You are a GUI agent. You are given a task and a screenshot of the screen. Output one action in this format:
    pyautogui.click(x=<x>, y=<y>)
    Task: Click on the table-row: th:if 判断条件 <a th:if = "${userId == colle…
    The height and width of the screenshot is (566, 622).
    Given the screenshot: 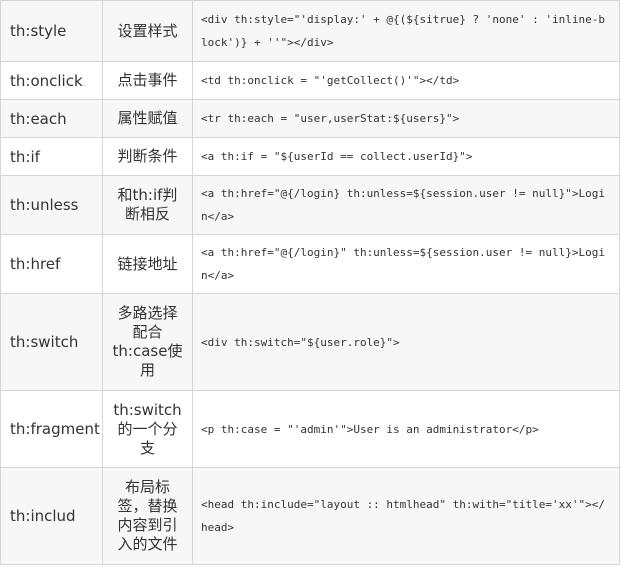 What is the action you would take?
    pyautogui.click(x=310, y=156)
    